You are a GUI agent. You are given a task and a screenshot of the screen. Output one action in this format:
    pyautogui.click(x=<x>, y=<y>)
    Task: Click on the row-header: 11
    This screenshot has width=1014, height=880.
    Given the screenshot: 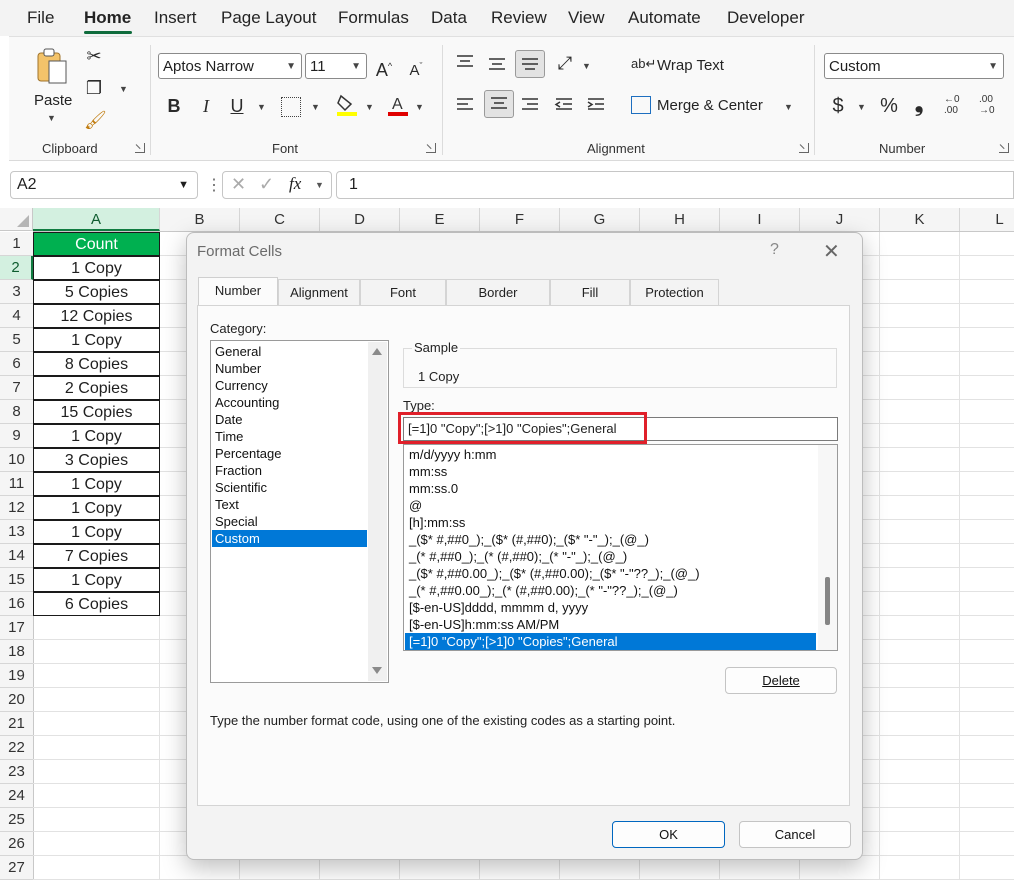 What is the action you would take?
    pyautogui.click(x=16, y=484)
    